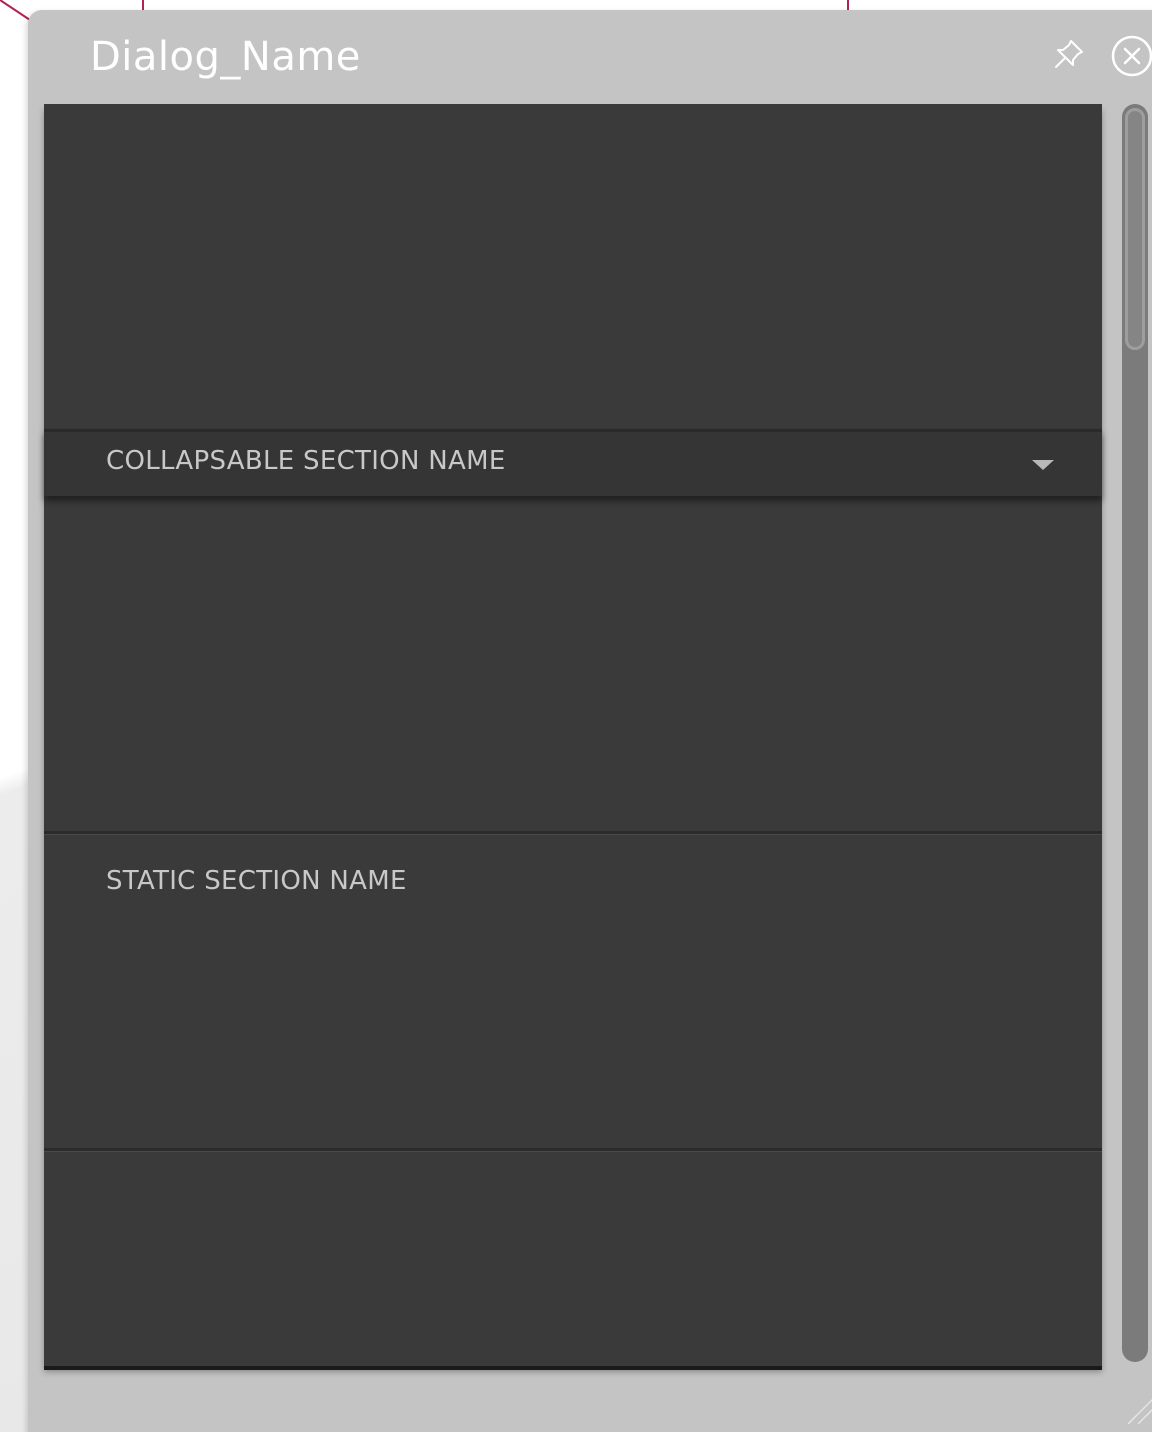 This screenshot has height=1432, width=1152. What do you see at coordinates (1043, 465) in the screenshot?
I see `chevron-down-icon` at bounding box center [1043, 465].